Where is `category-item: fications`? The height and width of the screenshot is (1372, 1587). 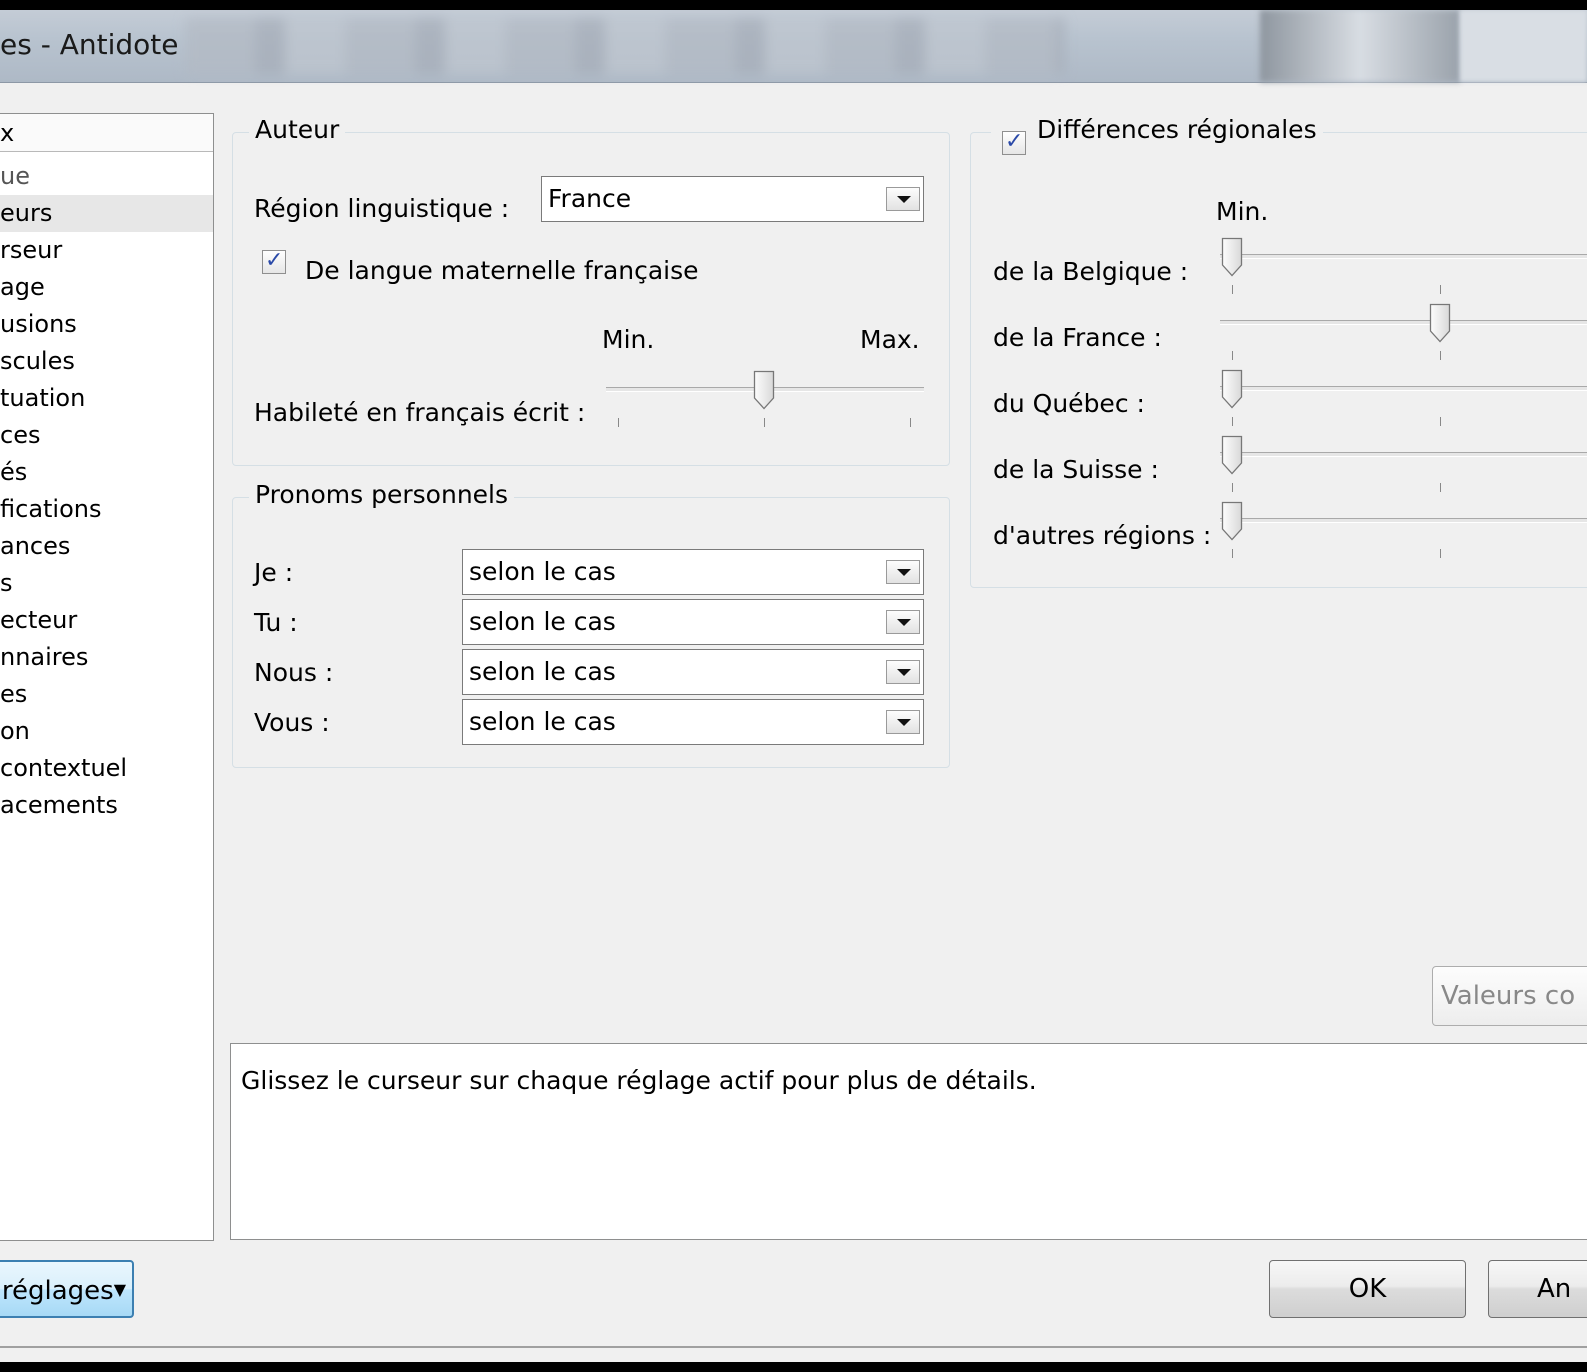 category-item: fications is located at coordinates (106, 509).